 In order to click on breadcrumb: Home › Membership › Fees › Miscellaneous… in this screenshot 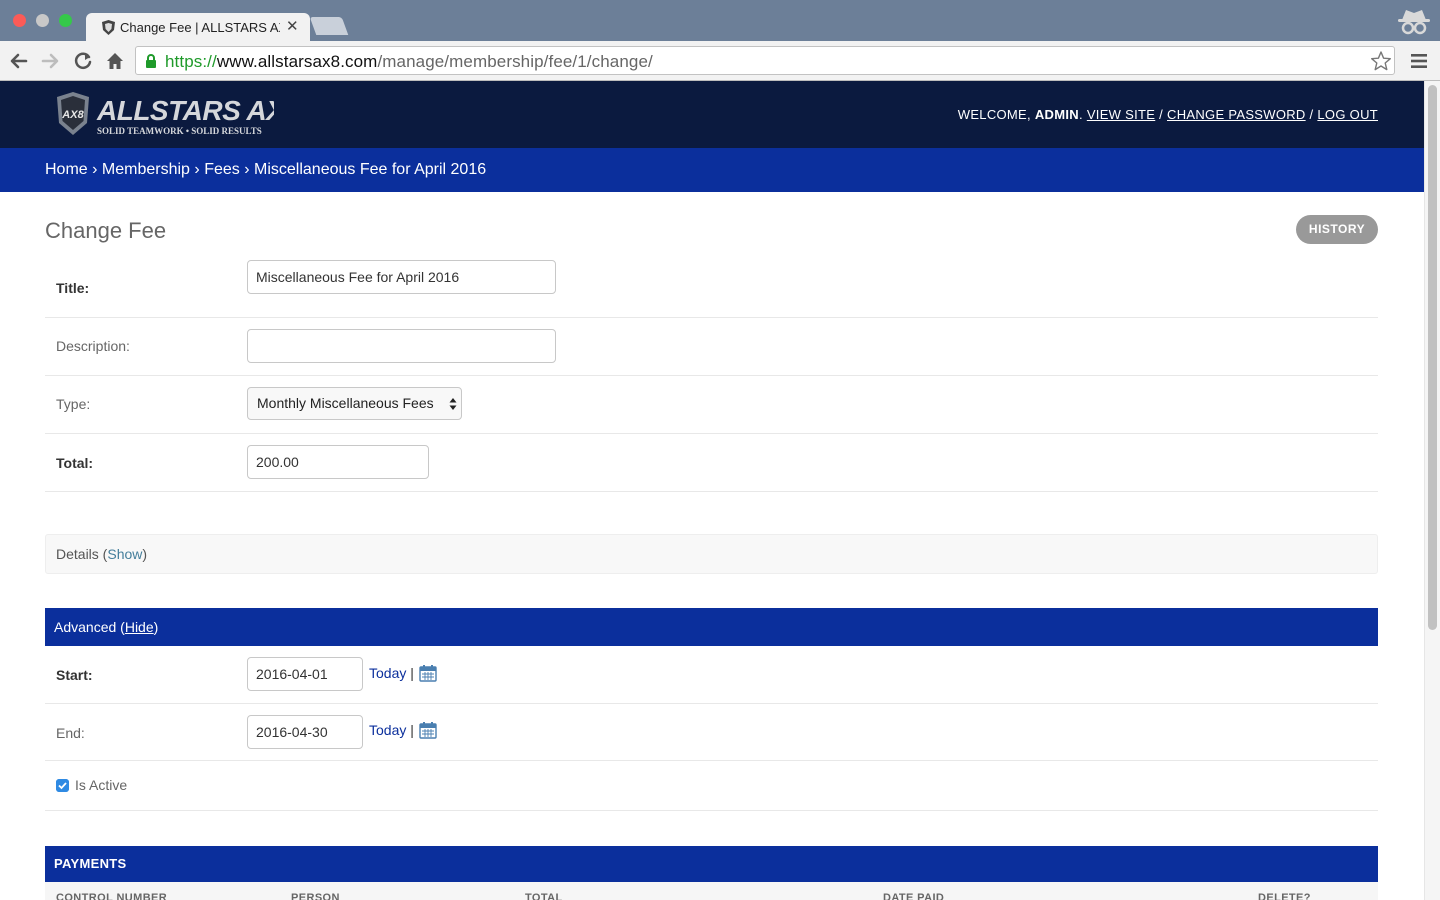, I will do `click(712, 170)`.